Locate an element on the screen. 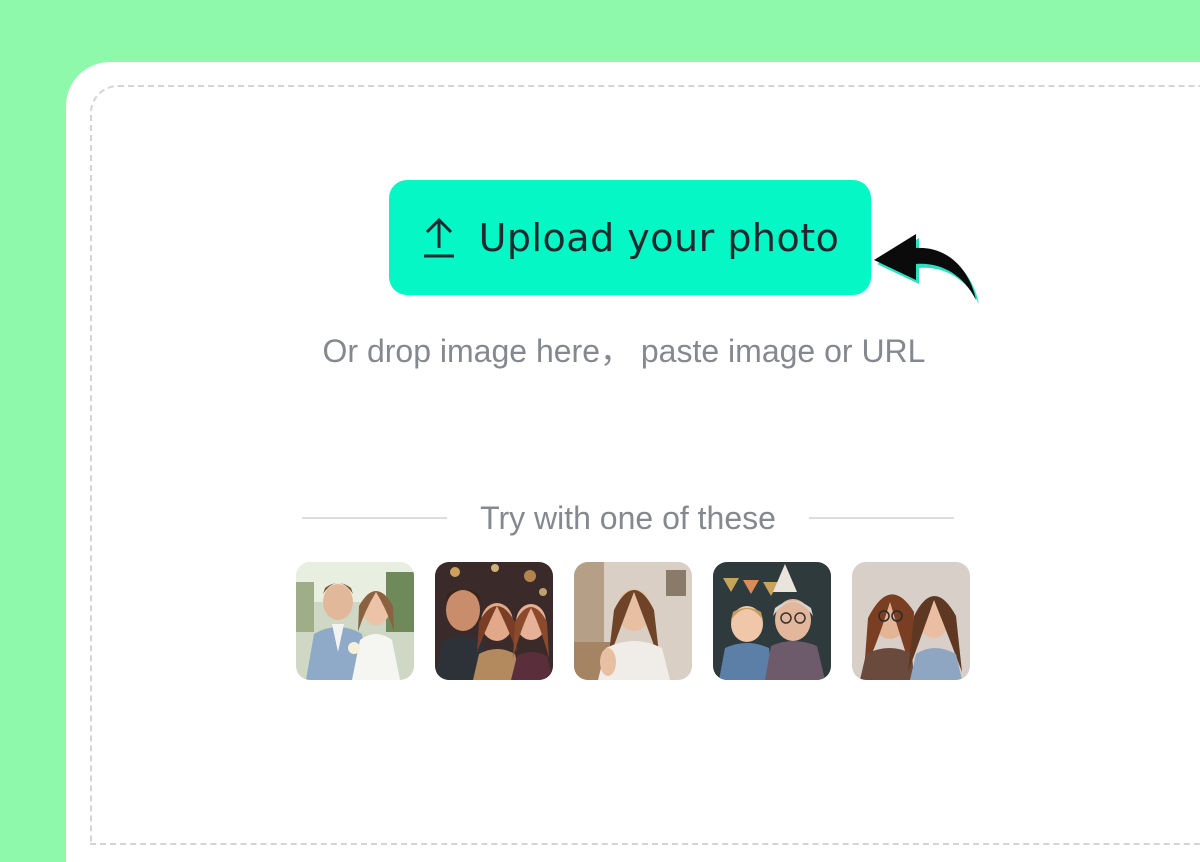  pointer-arrow-icon is located at coordinates (926, 269).